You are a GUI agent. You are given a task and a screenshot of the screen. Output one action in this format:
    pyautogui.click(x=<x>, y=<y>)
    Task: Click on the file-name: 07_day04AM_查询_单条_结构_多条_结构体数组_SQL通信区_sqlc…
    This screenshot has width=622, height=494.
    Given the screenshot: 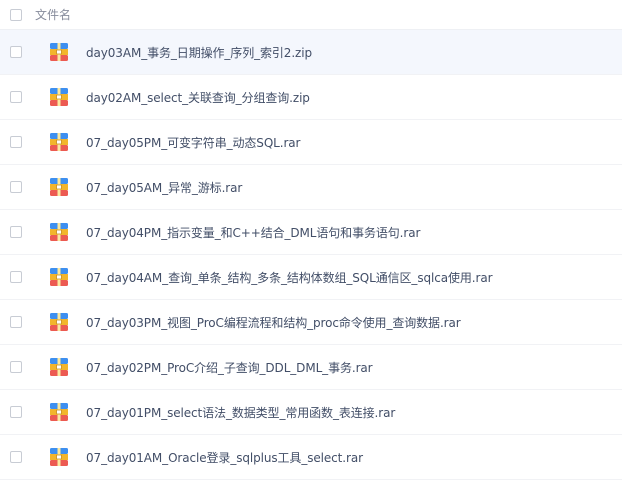 What is the action you would take?
    pyautogui.click(x=289, y=277)
    